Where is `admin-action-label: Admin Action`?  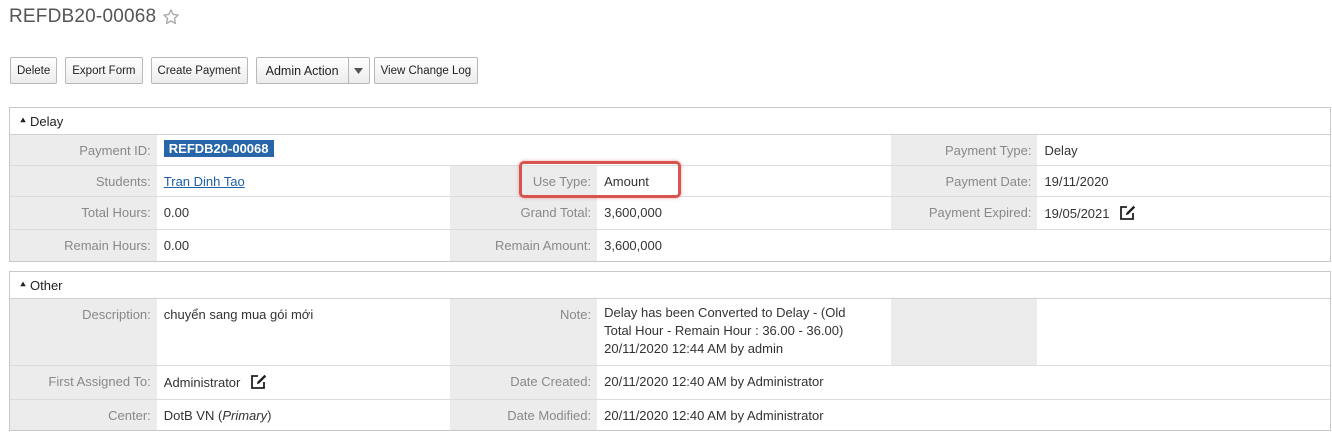
admin-action-label: Admin Action is located at coordinates (302, 70).